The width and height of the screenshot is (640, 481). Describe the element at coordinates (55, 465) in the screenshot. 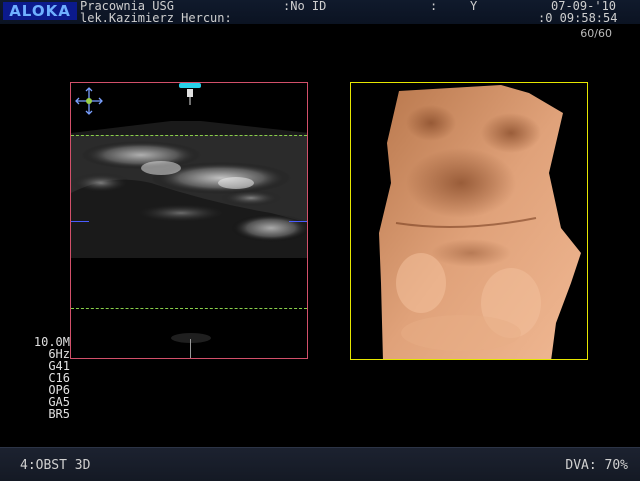

I see `exam-mode: 4:OBST 3D` at that location.